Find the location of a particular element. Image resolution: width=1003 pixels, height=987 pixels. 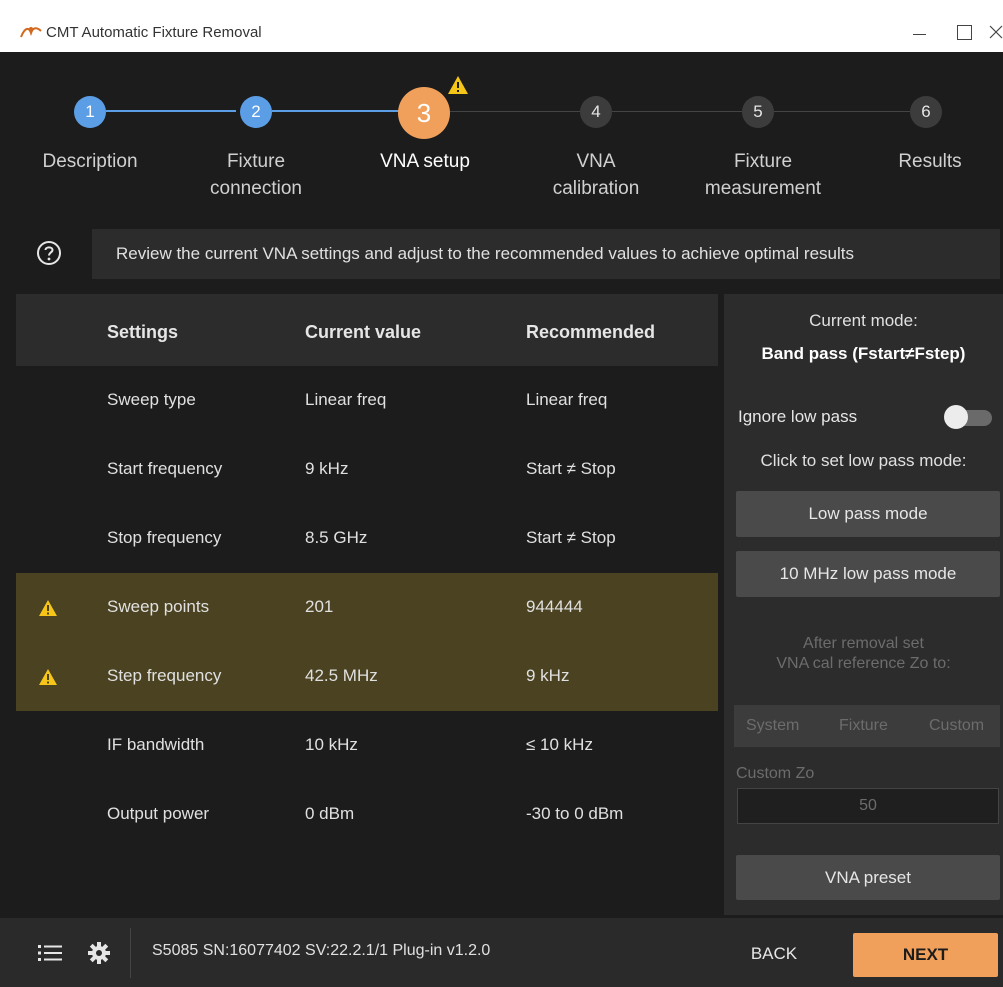

table-row: Stop frequency 8.5 GHz Start ≠ Stop is located at coordinates (367, 538).